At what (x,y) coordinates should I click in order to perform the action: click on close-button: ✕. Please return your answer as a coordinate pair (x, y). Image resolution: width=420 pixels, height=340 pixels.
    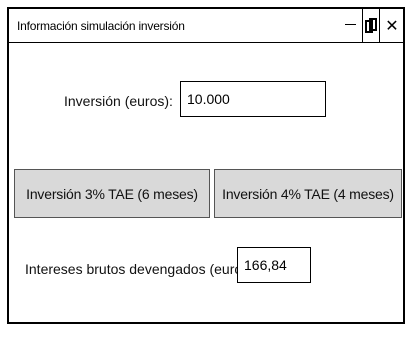
    Looking at the image, I should click on (392, 25).